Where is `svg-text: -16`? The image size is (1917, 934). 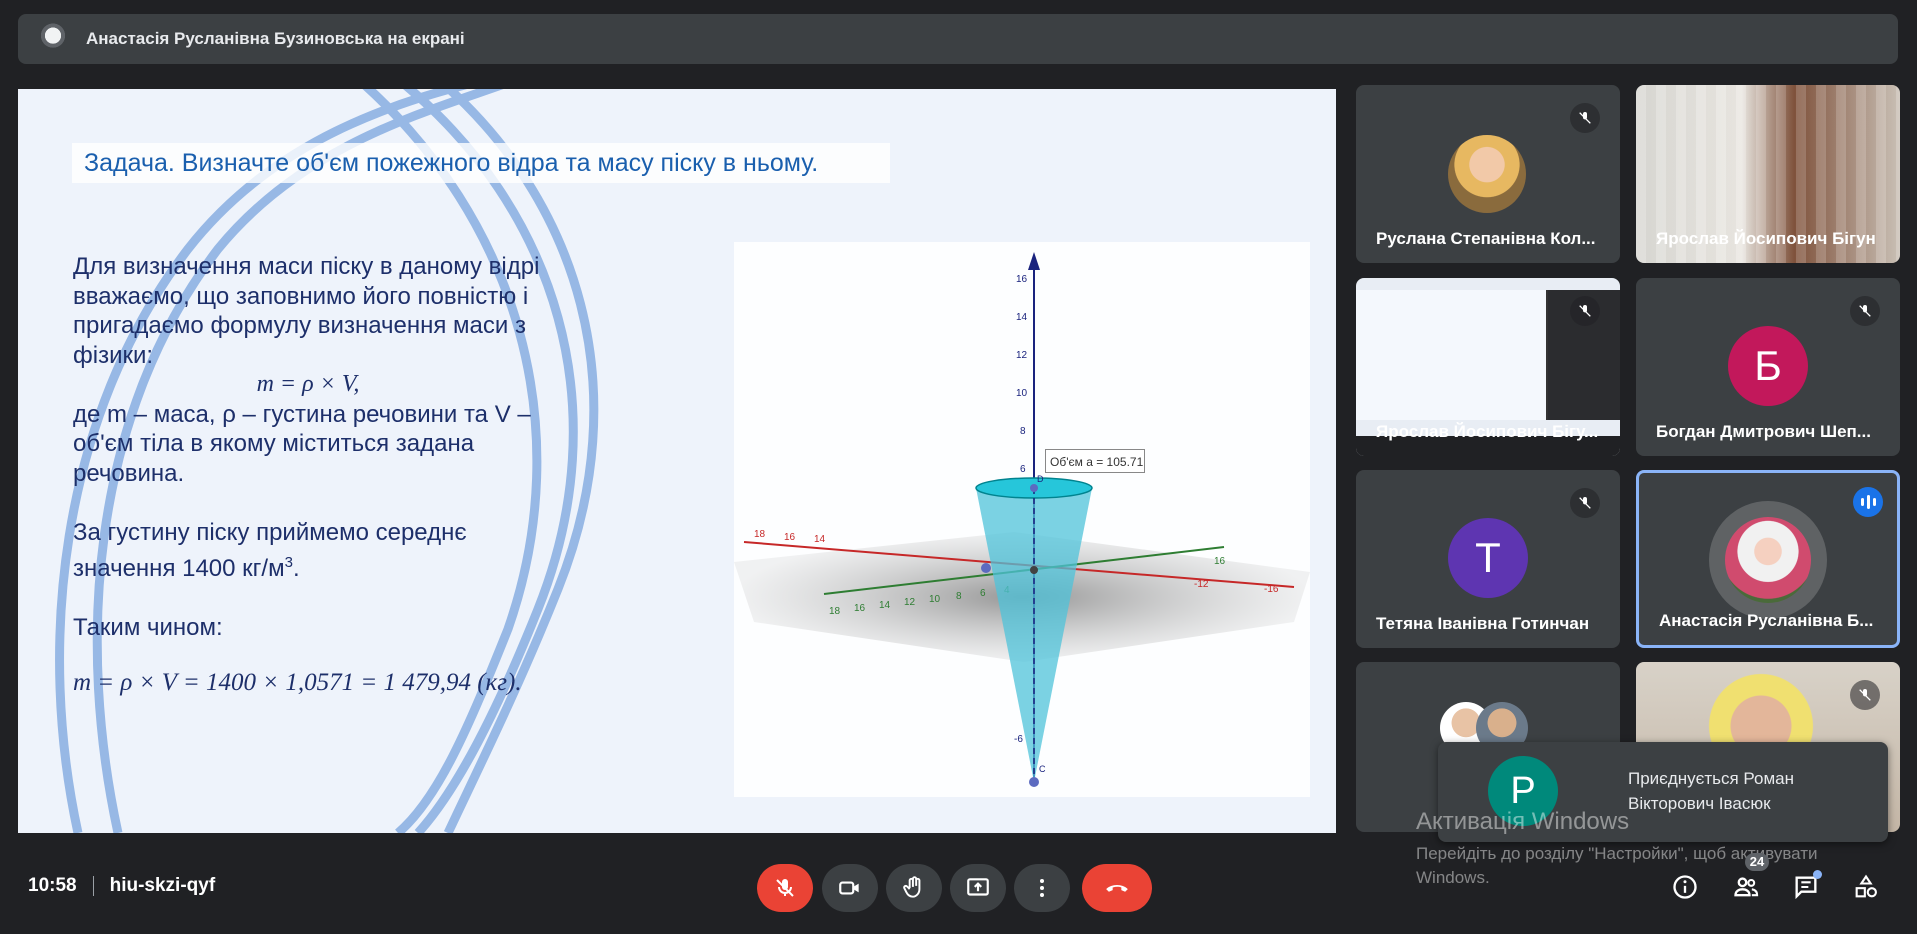
svg-text: -16 is located at coordinates (1271, 589).